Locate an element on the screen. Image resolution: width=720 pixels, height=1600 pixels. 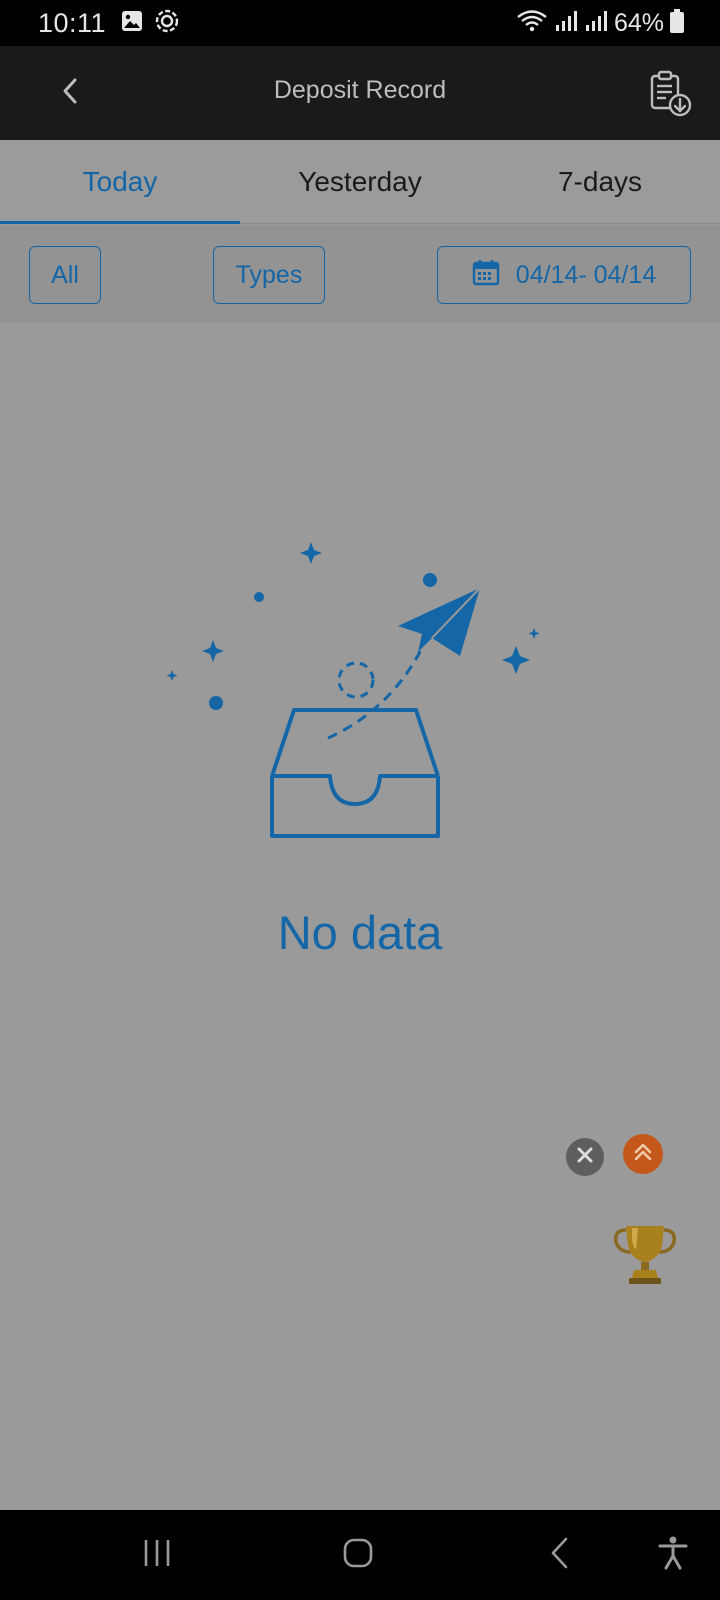
date-range-button: 04/14- 04/14 is located at coordinates (564, 275).